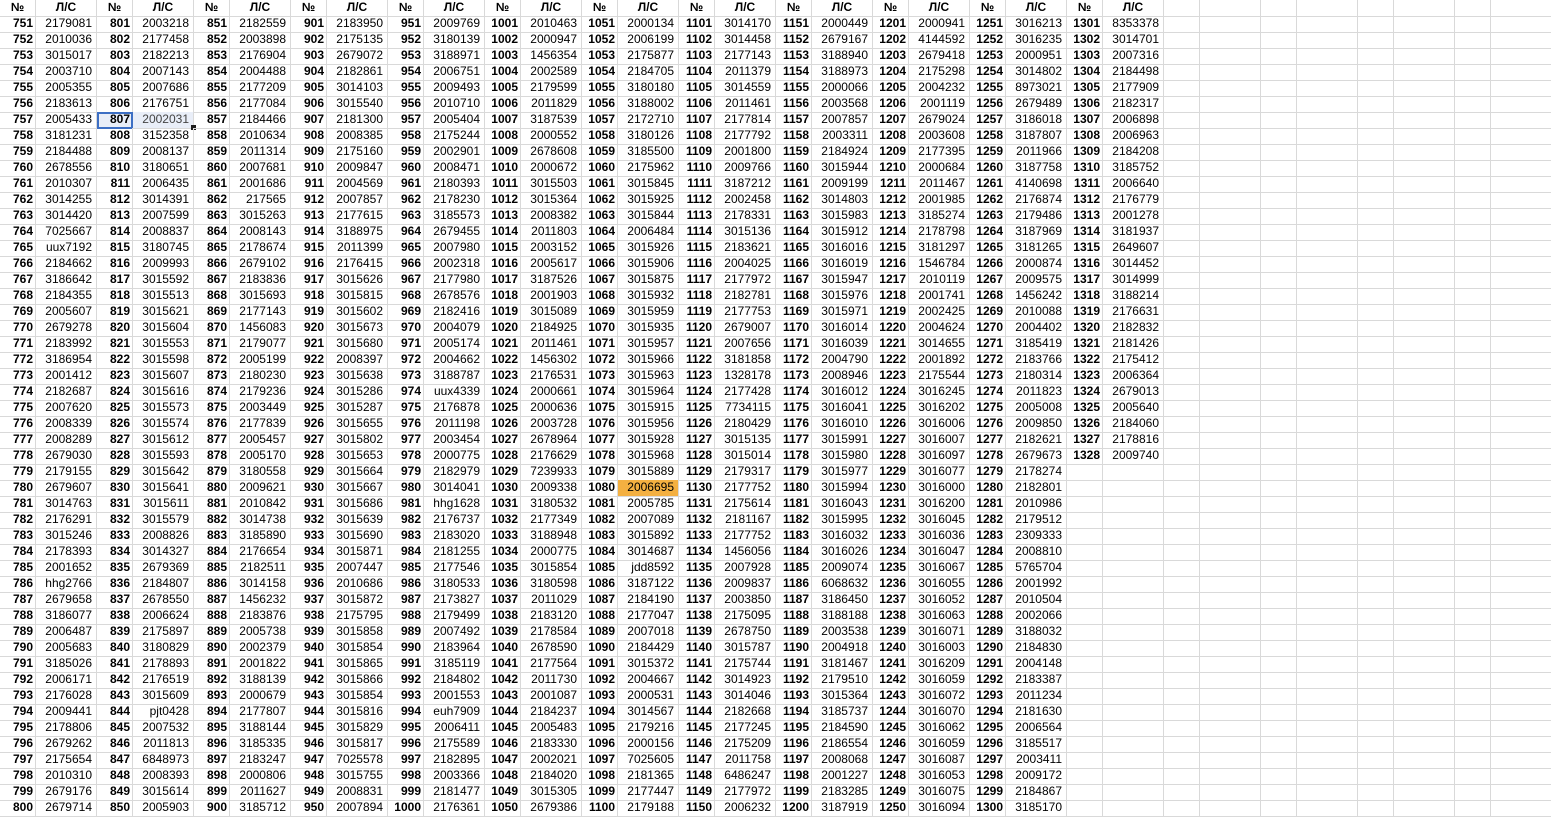 This screenshot has width=1551, height=818. I want to click on account-cell: 2009740, so click(1133, 456).